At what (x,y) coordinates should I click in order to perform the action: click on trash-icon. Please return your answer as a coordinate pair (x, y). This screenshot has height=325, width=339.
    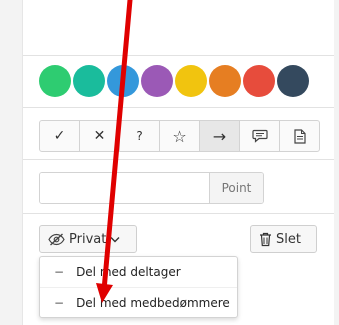
    Looking at the image, I should click on (265, 239).